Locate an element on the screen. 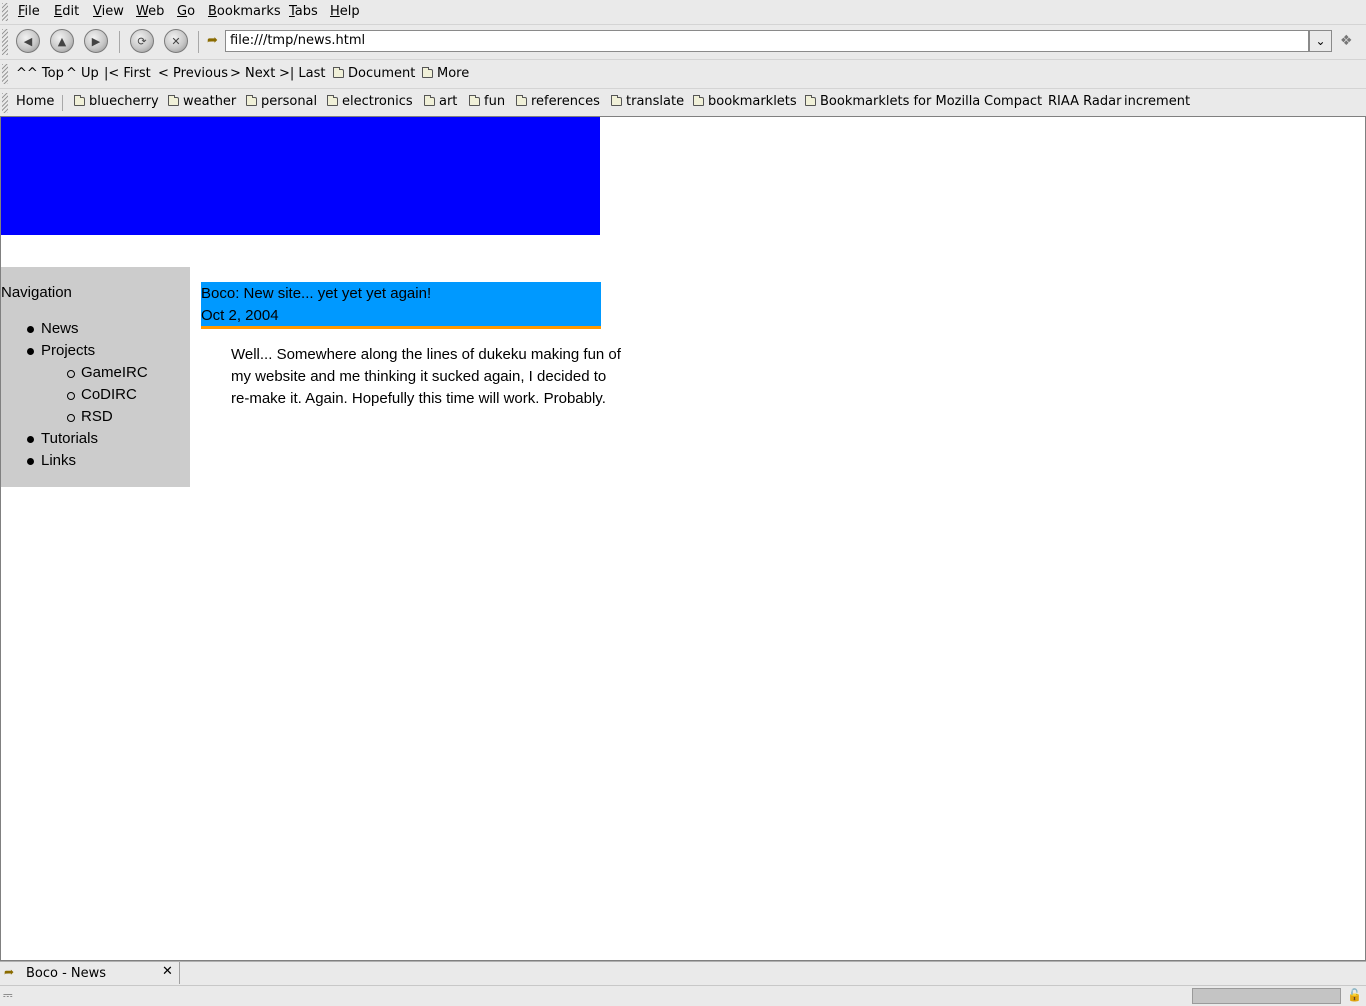 The width and height of the screenshot is (1366, 1006). navigation-heading: Navigation is located at coordinates (36, 292).